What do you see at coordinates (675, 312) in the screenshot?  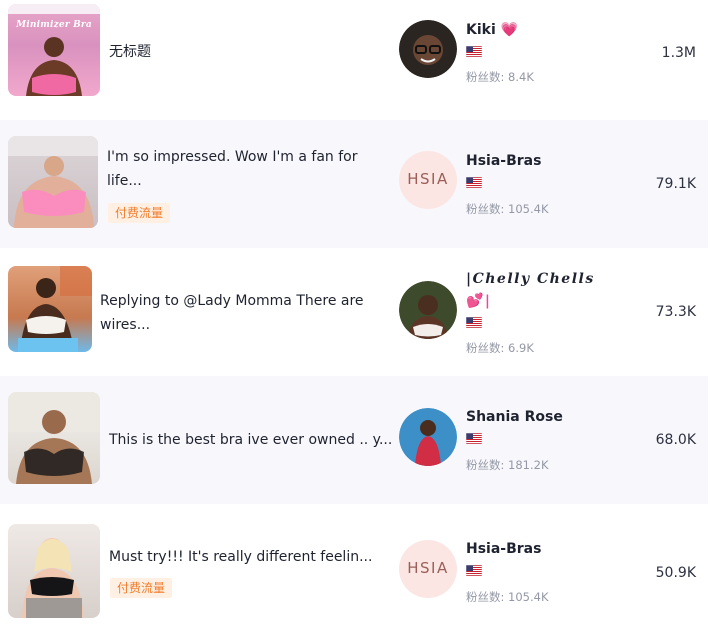 I see `metric-value: 73.3K` at bounding box center [675, 312].